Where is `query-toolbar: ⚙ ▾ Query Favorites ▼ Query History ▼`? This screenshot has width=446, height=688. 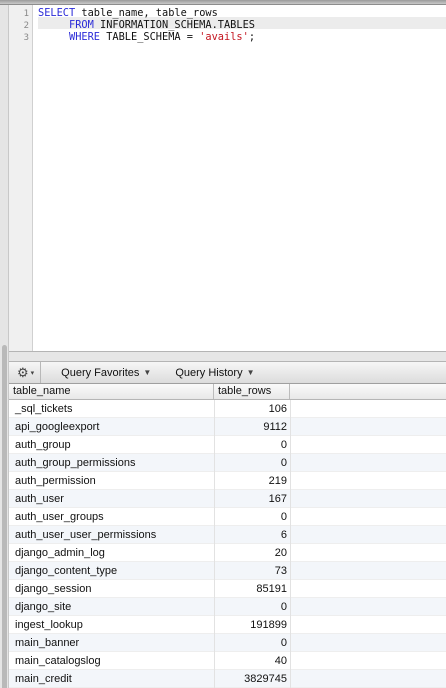 query-toolbar: ⚙ ▾ Query Favorites ▼ Query History ▼ is located at coordinates (227, 373).